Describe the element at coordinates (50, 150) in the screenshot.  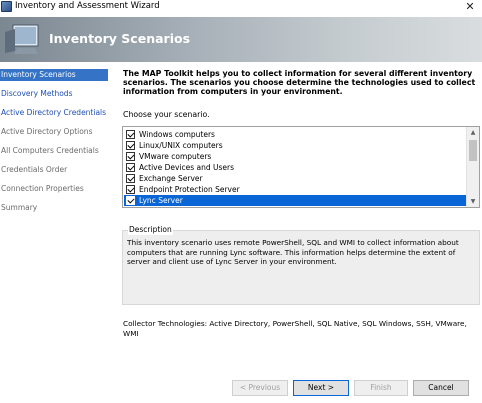
I see `sidebar-item-all-computers-credentials: All Computers Credentials` at that location.